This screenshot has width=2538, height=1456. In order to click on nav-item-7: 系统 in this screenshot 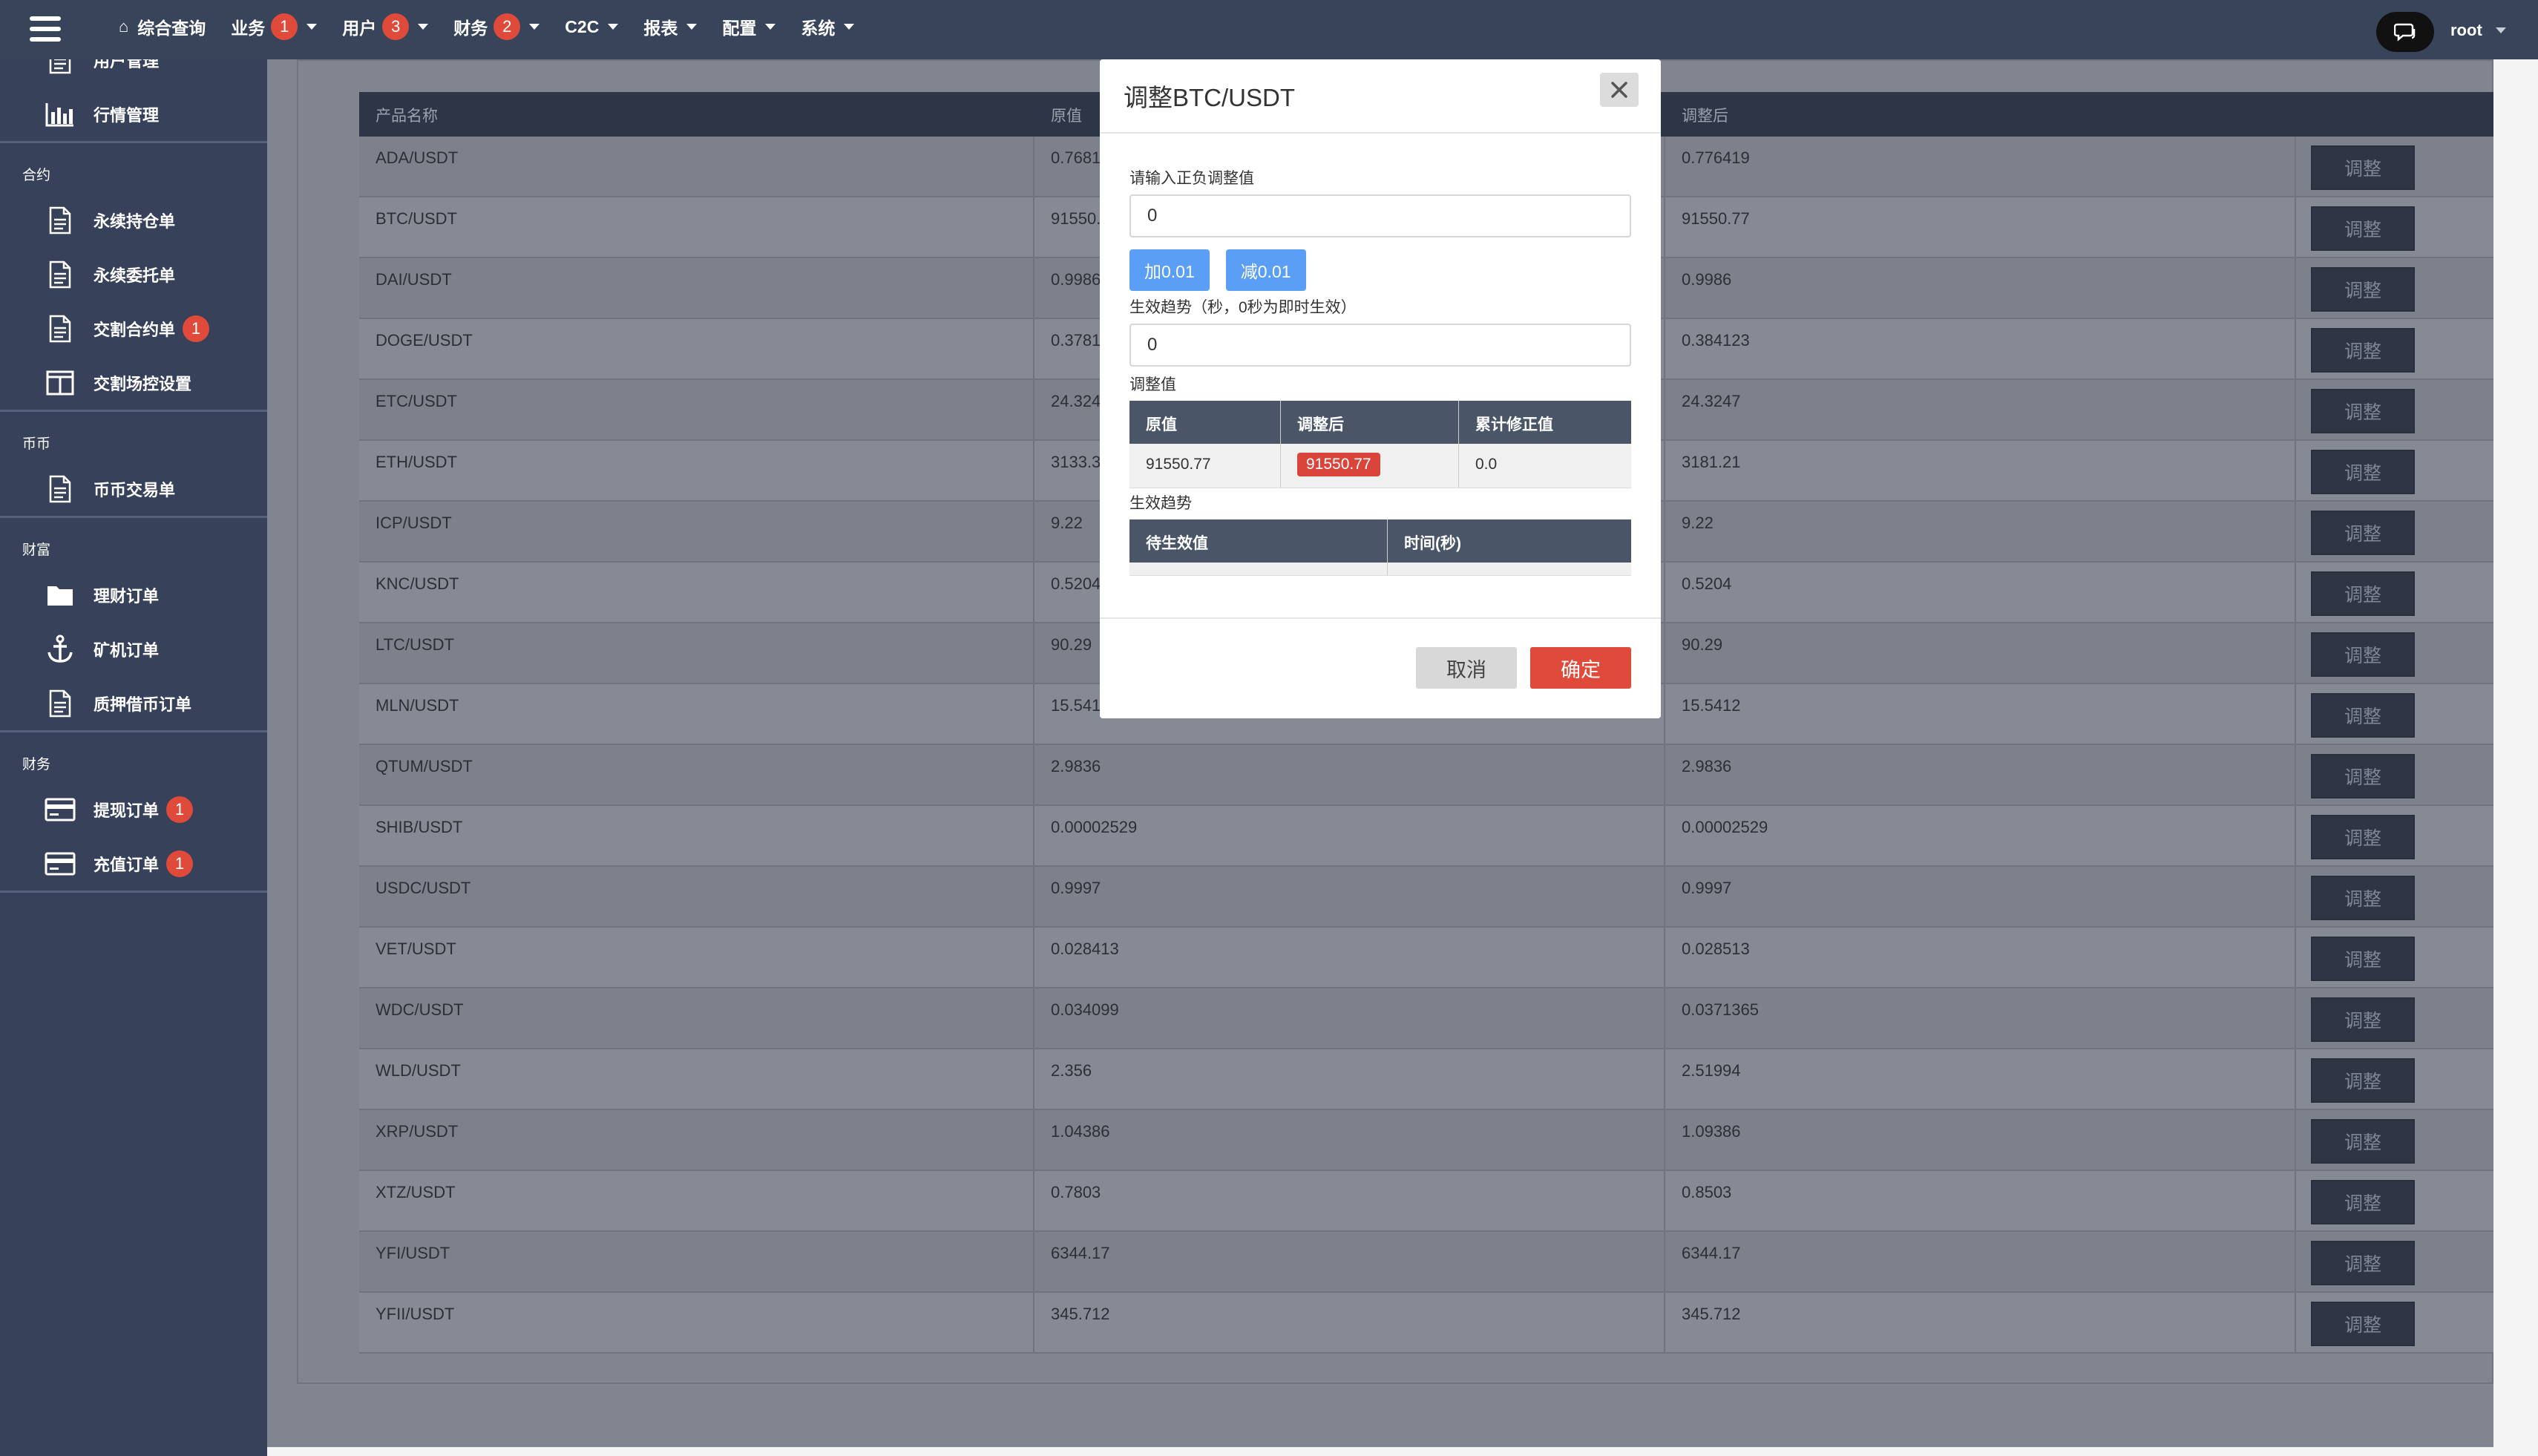, I will do `click(828, 27)`.